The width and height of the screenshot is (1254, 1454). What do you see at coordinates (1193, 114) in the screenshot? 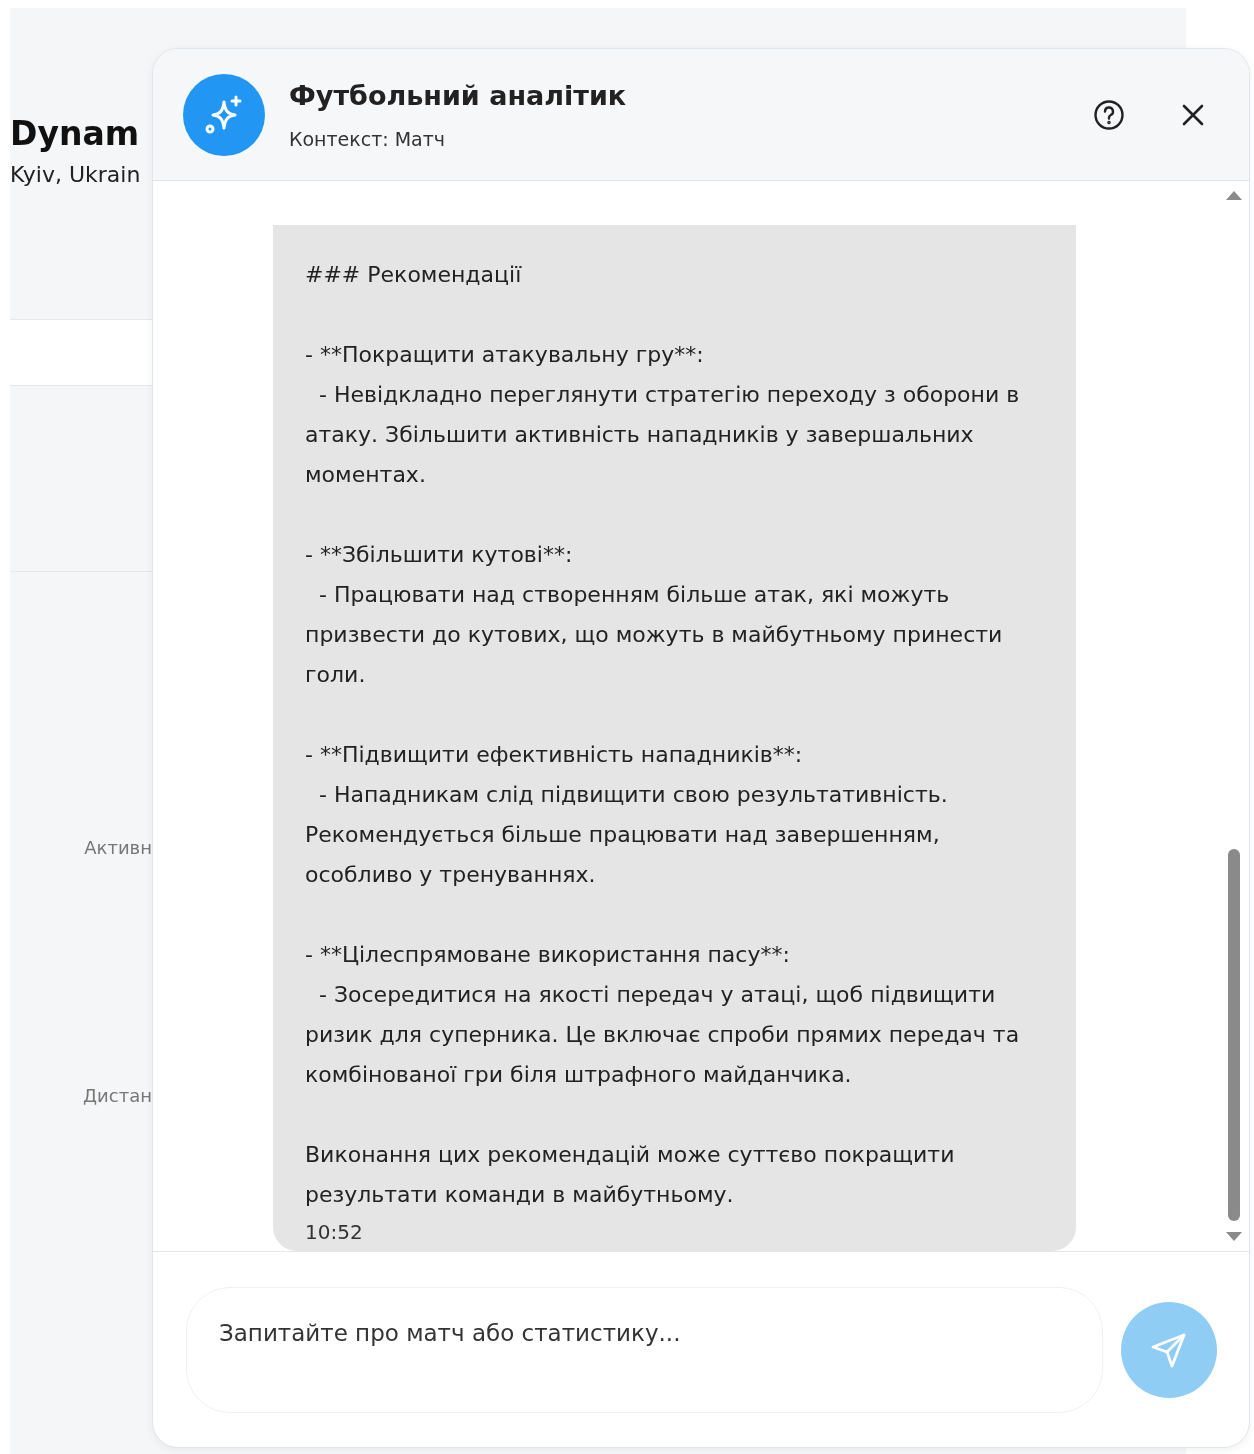
I see `close-icon` at bounding box center [1193, 114].